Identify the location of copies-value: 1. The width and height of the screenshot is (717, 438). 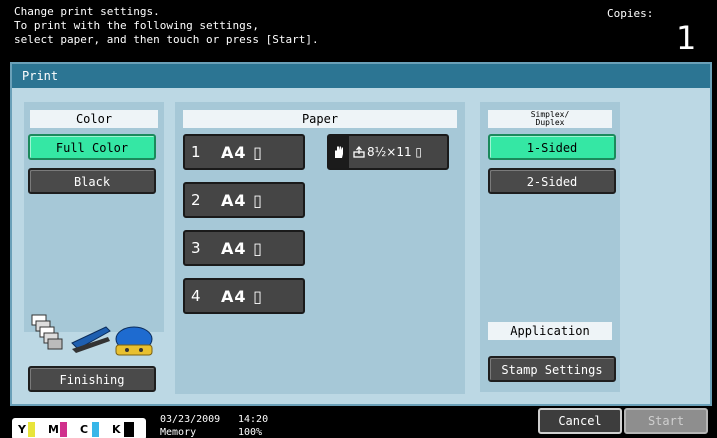
(686, 38).